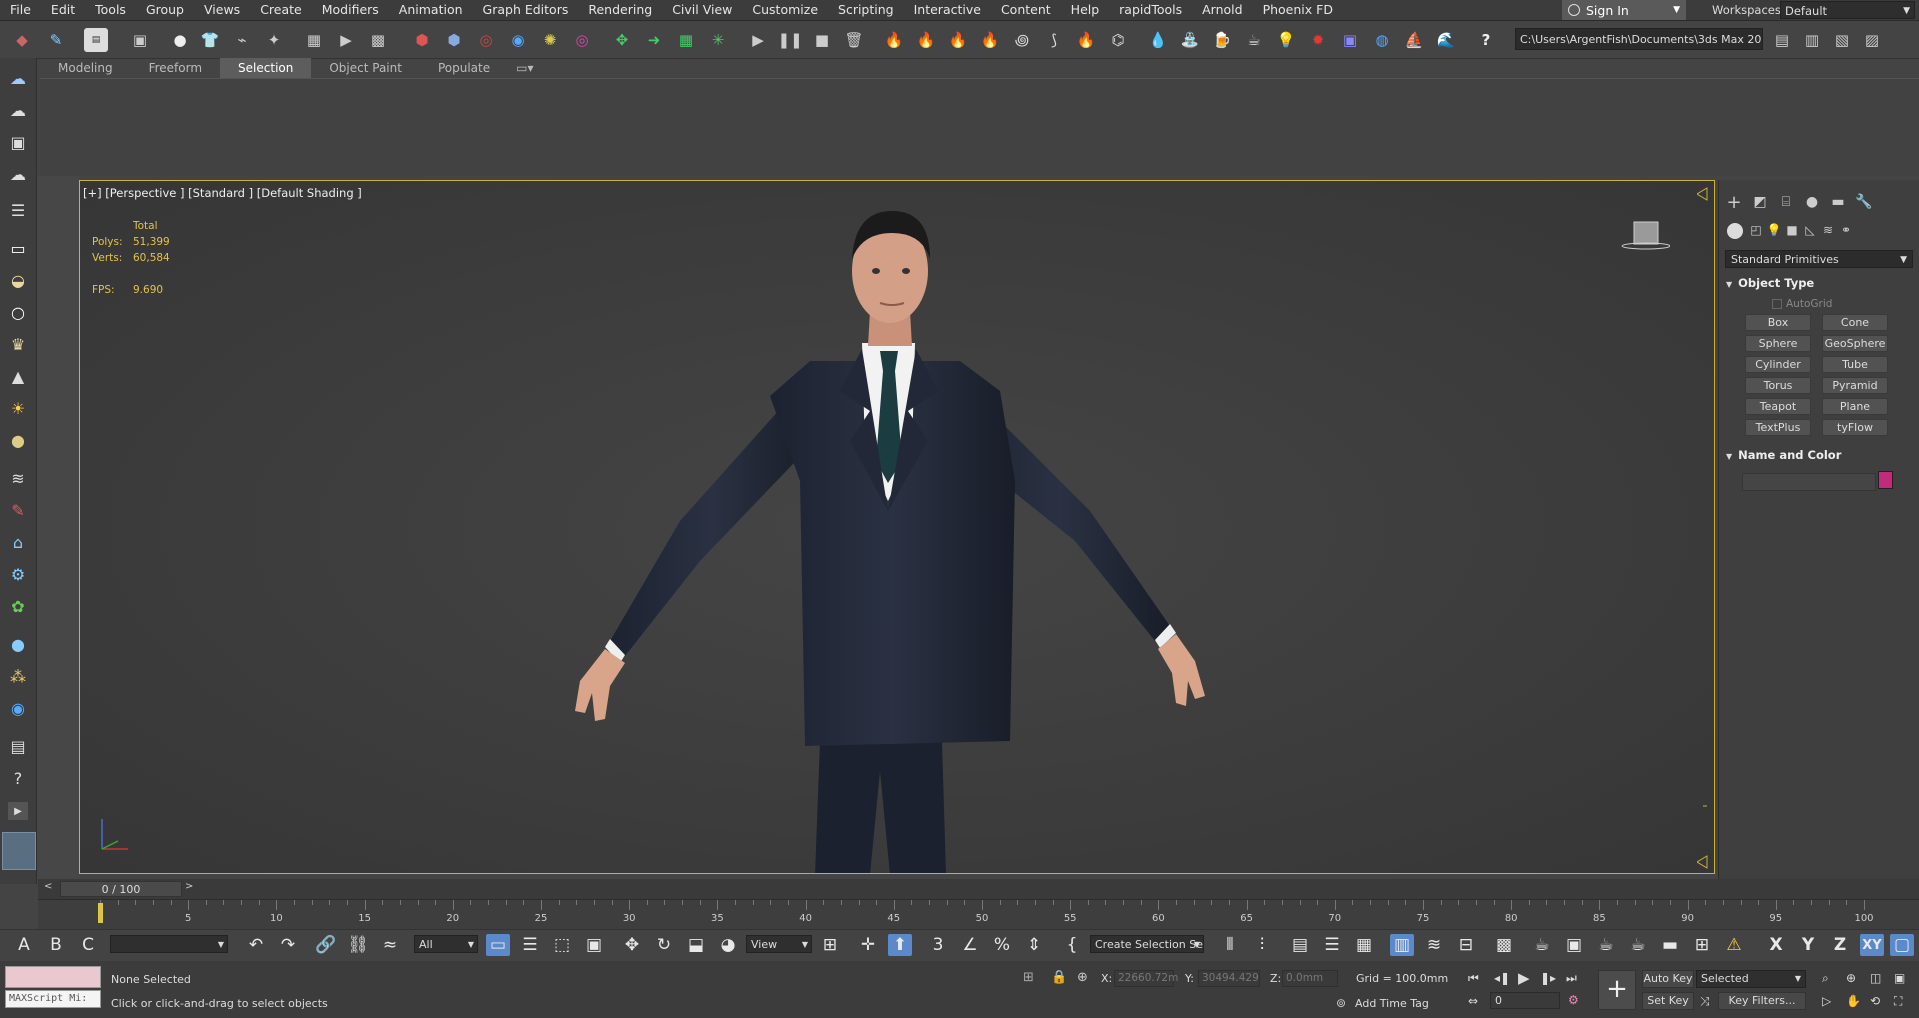 The image size is (1919, 1018). Describe the element at coordinates (18, 248) in the screenshot. I see `window-icon: ▭` at that location.